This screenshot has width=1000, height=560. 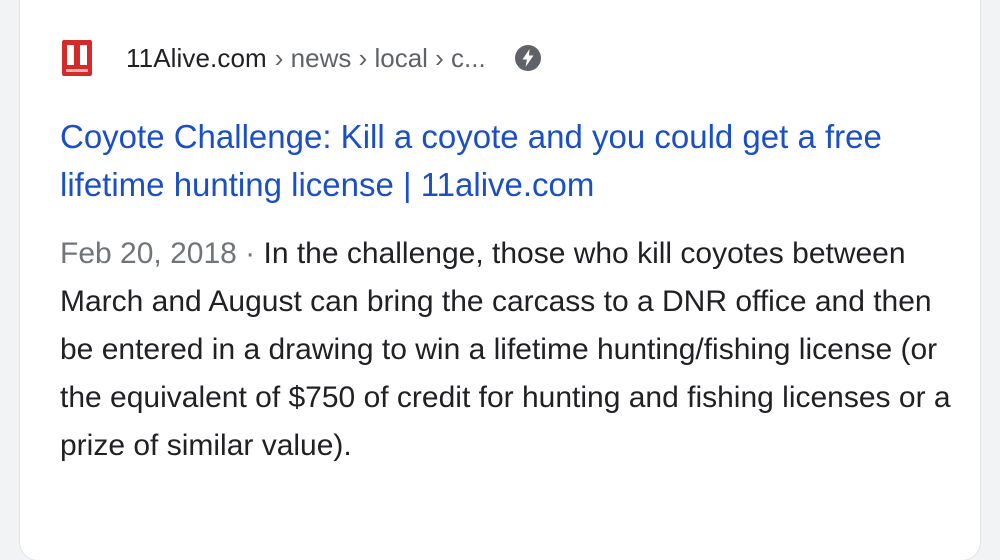 What do you see at coordinates (148, 253) in the screenshot?
I see `result-date: Feb 20, 2018` at bounding box center [148, 253].